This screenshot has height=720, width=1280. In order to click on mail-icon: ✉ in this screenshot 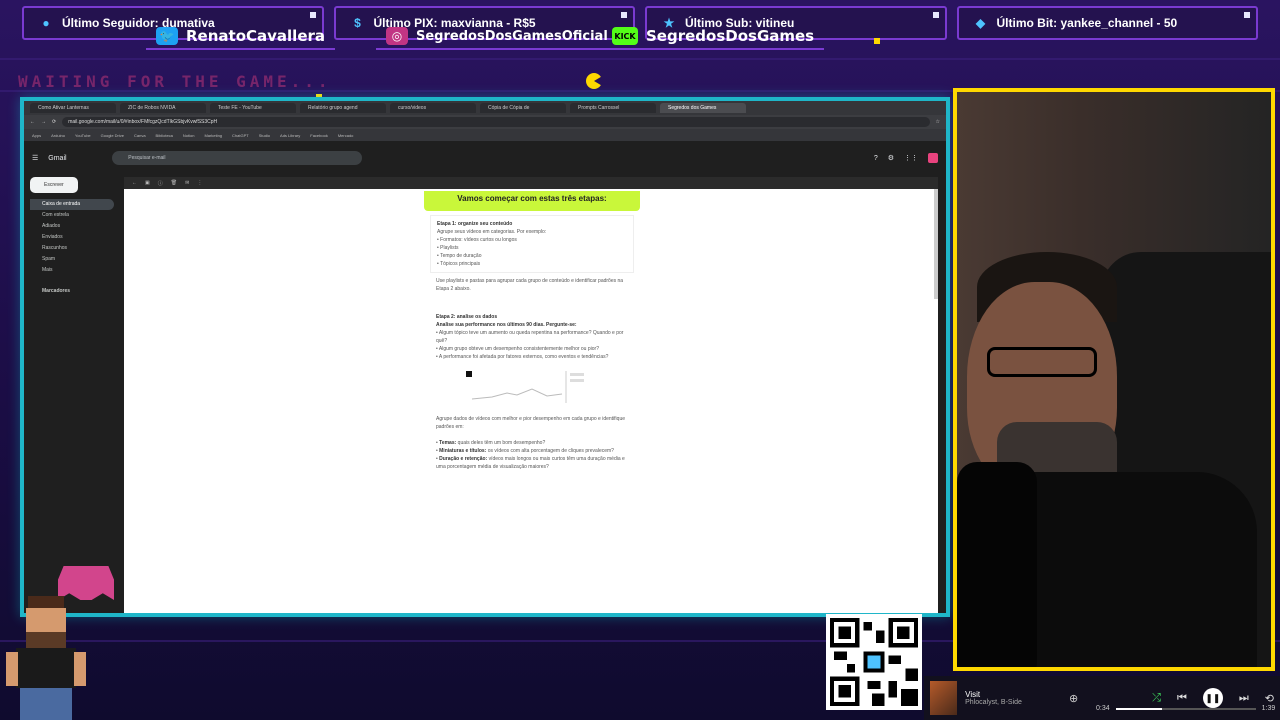, I will do `click(187, 183)`.